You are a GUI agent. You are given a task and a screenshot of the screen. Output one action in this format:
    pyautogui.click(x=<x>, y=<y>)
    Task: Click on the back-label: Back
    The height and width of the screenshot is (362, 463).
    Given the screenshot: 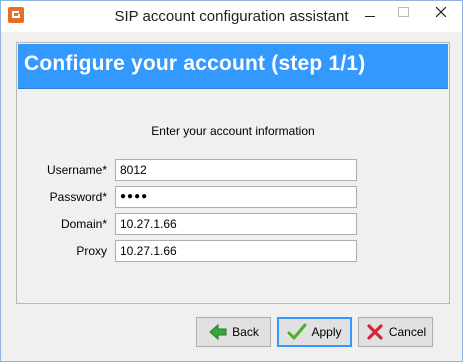 What is the action you would take?
    pyautogui.click(x=245, y=332)
    